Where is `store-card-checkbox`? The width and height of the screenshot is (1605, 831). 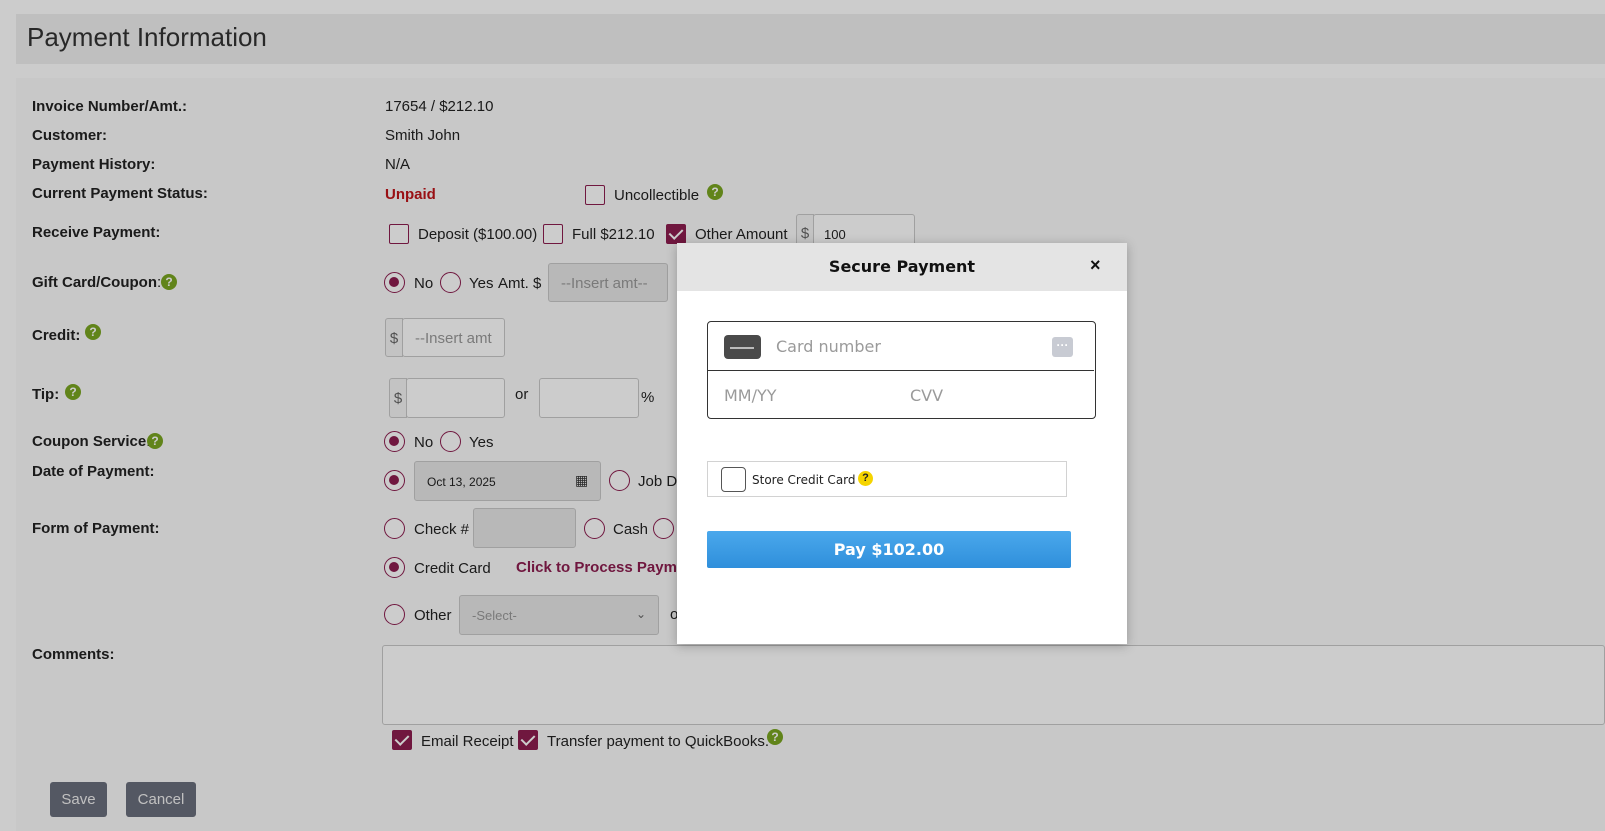
store-card-checkbox is located at coordinates (733, 479).